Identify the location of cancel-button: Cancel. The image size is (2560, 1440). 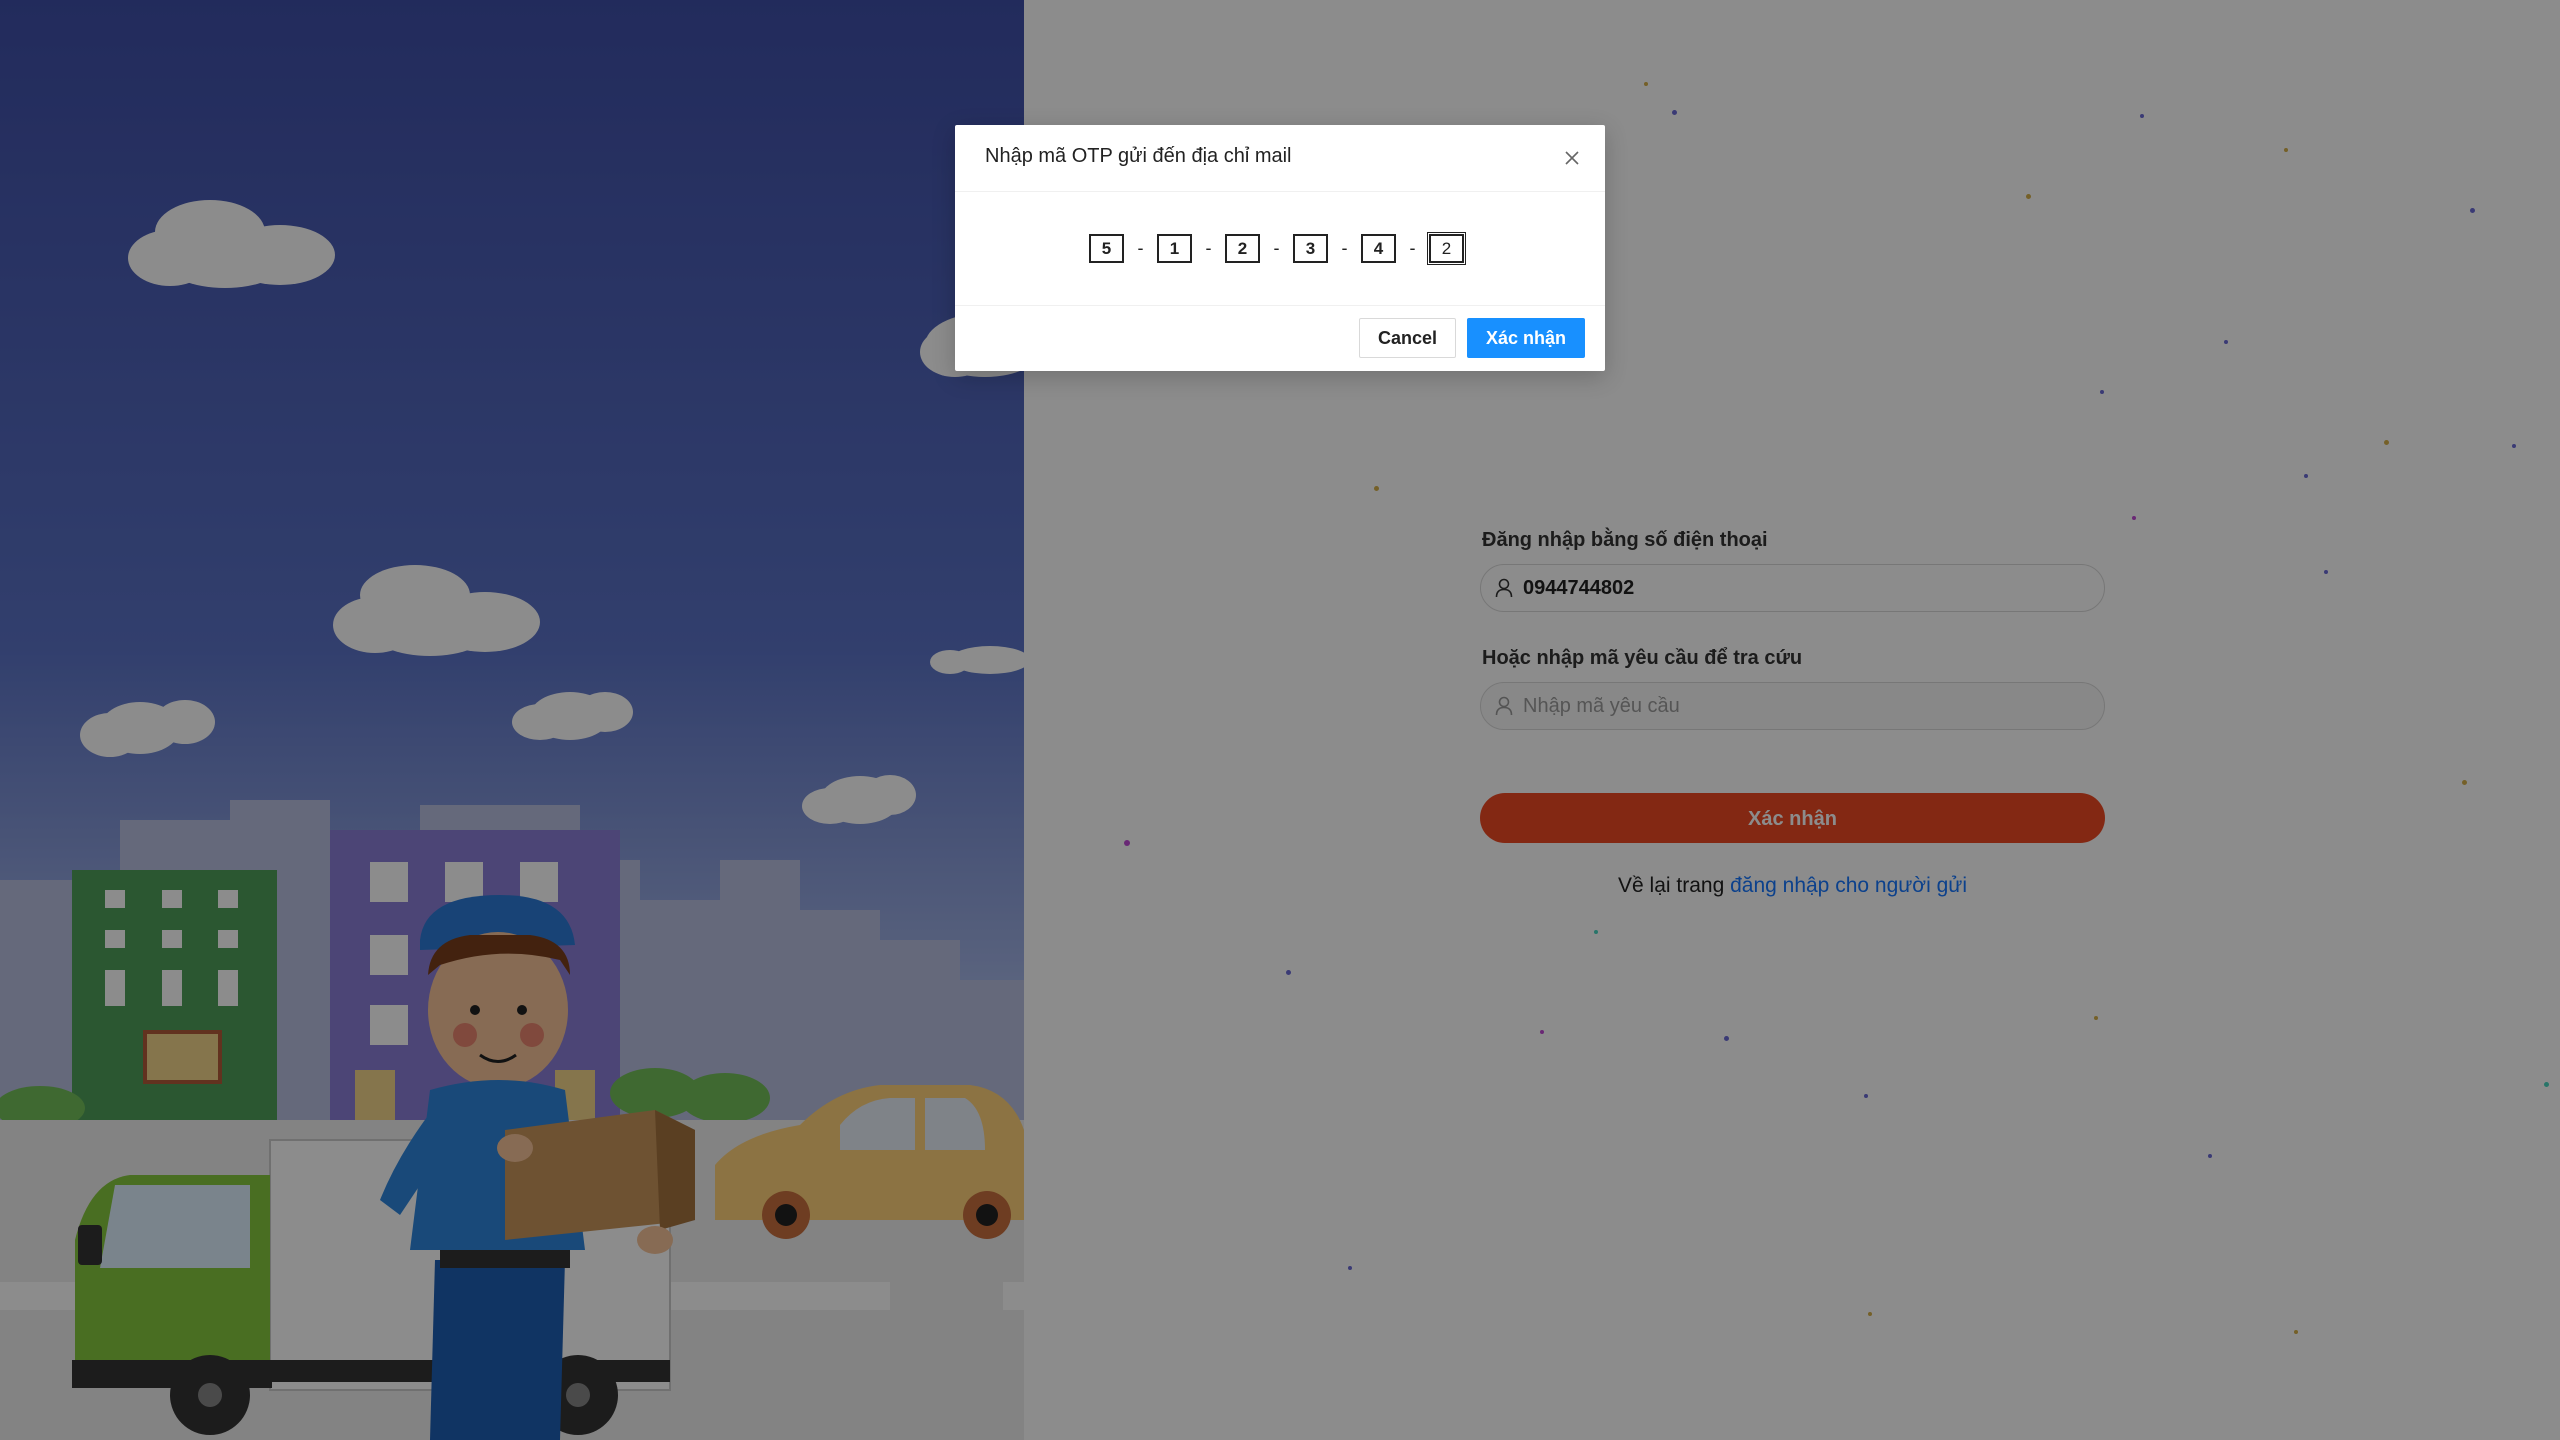
(1407, 338).